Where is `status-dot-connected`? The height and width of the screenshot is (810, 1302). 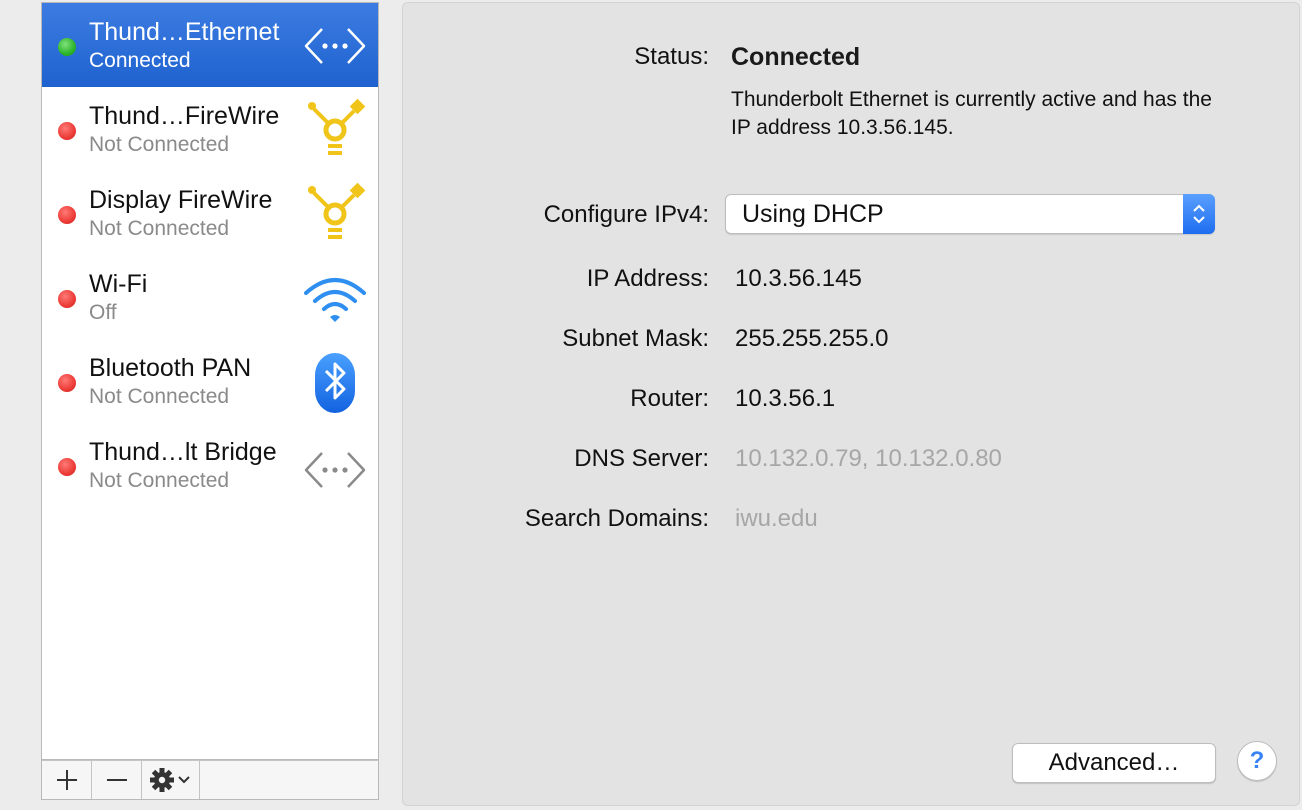
status-dot-connected is located at coordinates (67, 47).